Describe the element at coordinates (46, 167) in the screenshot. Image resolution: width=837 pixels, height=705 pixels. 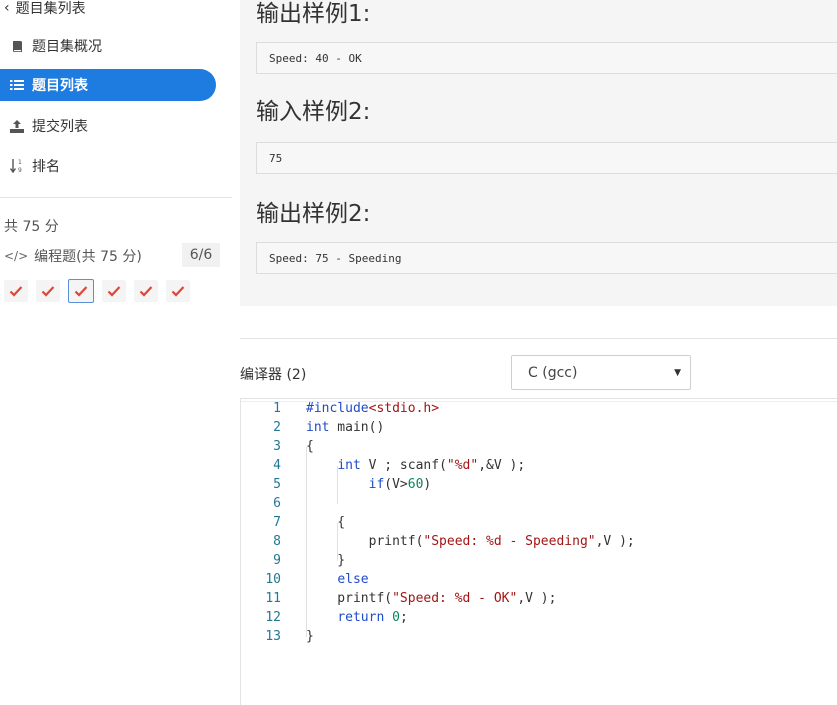
I see `sidebar-item-label: 排名` at that location.